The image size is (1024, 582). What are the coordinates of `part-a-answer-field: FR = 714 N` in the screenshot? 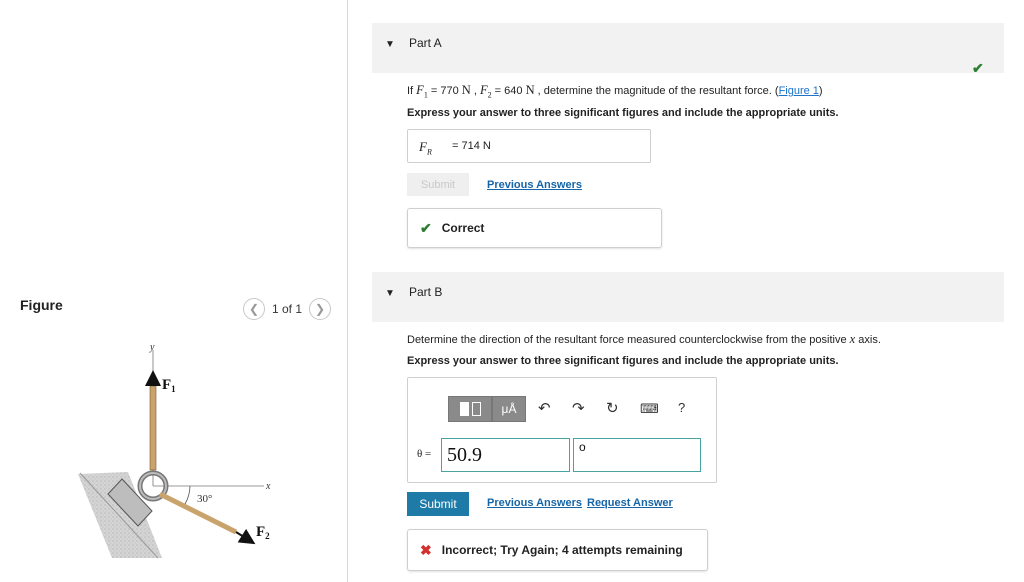 It's located at (529, 146).